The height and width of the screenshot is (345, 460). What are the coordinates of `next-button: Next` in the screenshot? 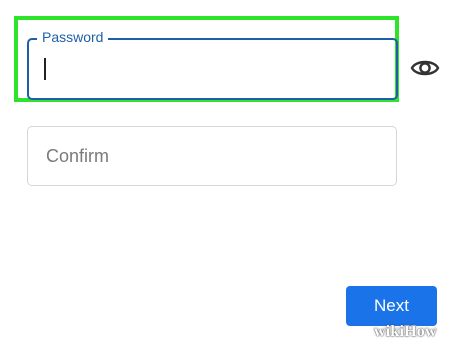 It's located at (391, 306).